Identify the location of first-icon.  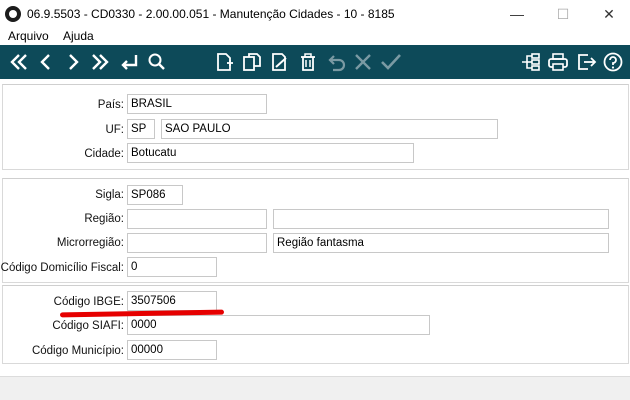
(18, 62).